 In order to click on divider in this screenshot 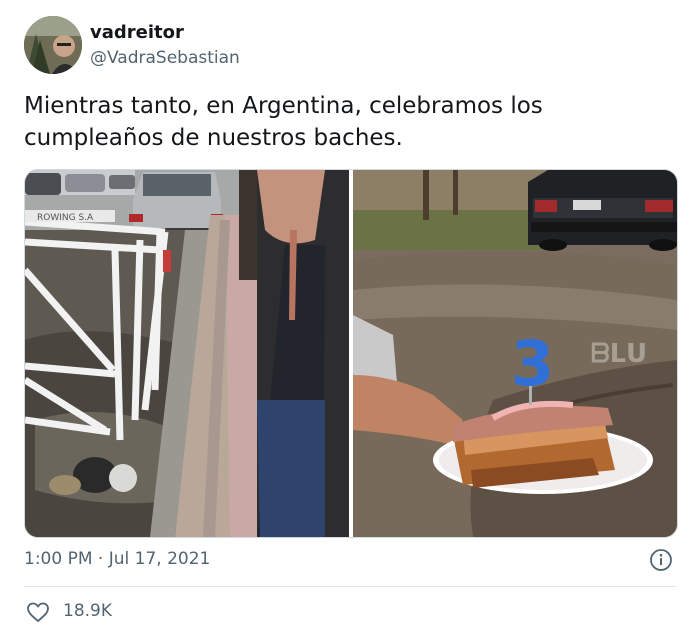, I will do `click(350, 586)`.